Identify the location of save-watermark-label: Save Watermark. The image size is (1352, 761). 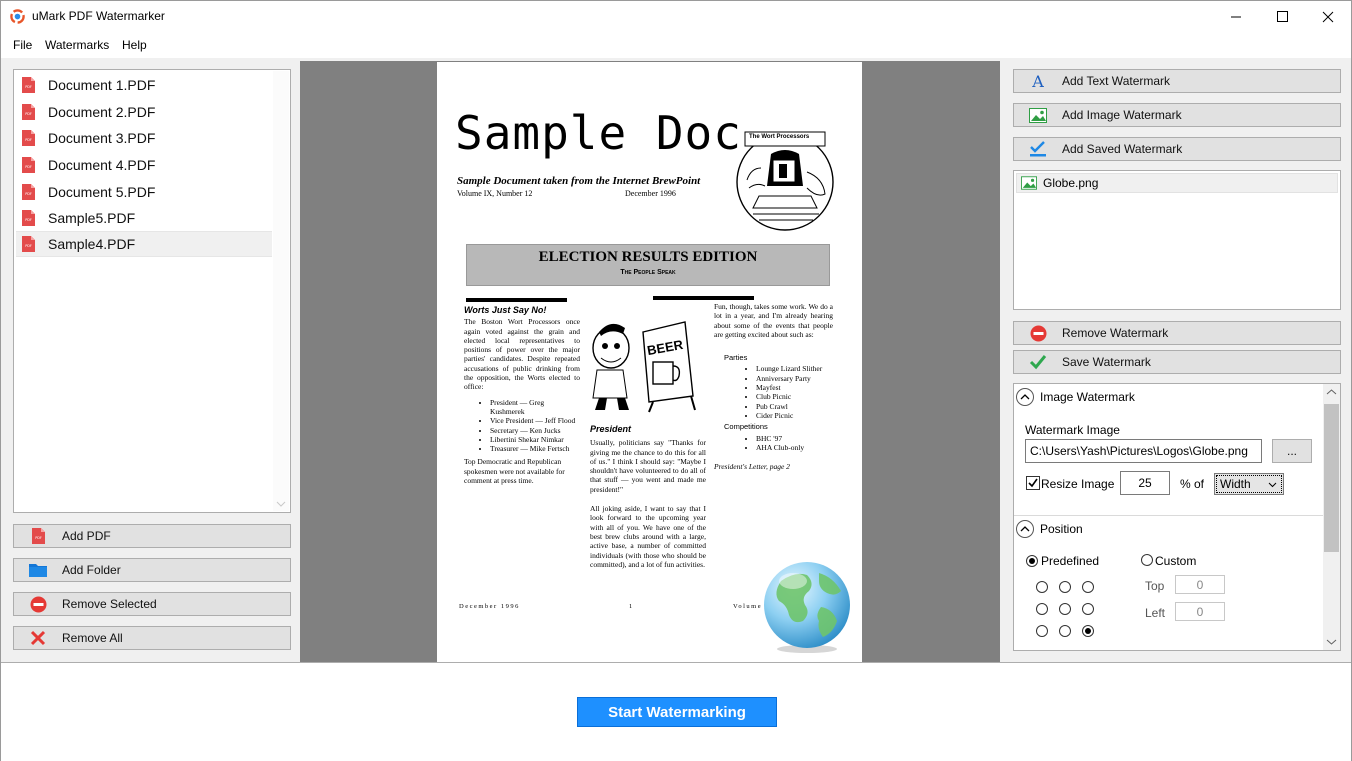
(1106, 362).